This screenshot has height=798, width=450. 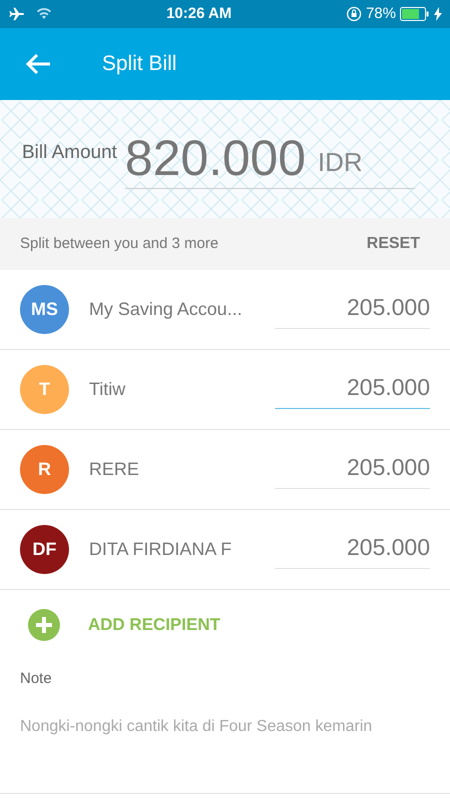 What do you see at coordinates (44, 14) in the screenshot?
I see `wifi-icon` at bounding box center [44, 14].